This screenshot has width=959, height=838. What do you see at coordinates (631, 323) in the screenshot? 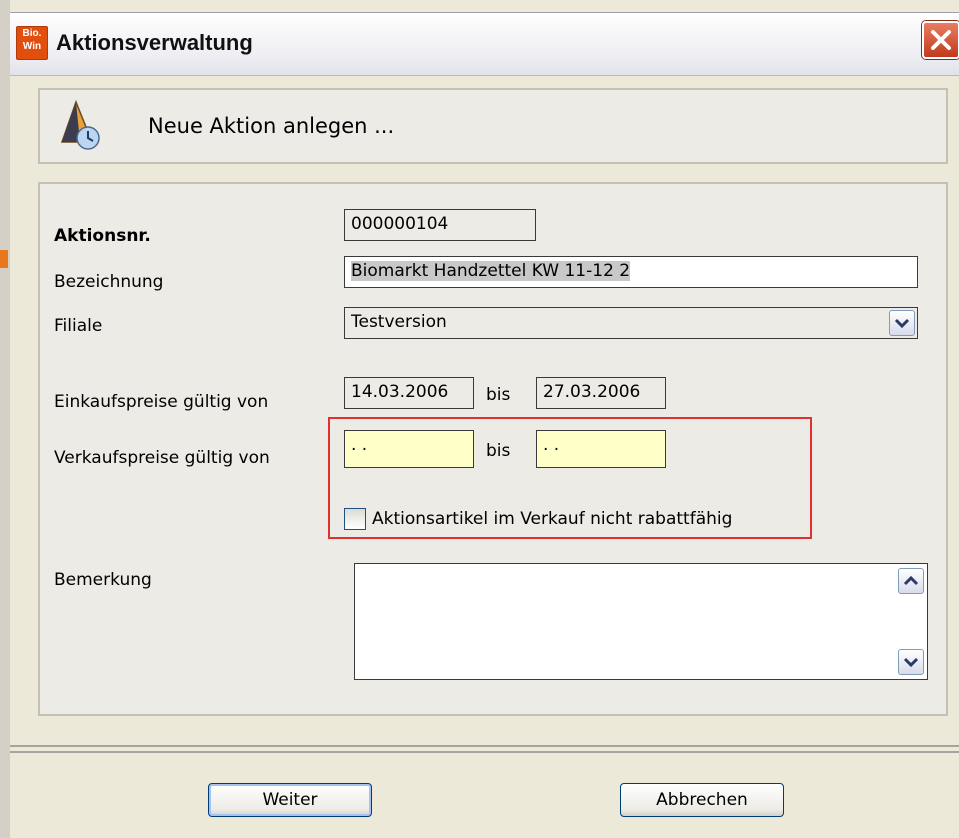
I see `filiale-select: Testversion` at bounding box center [631, 323].